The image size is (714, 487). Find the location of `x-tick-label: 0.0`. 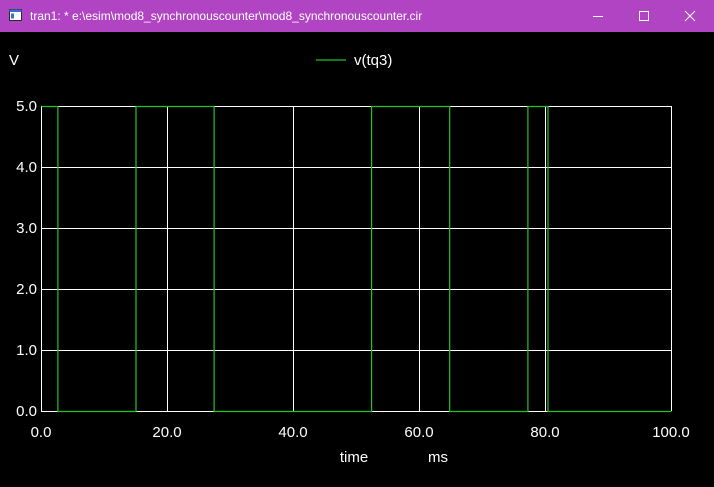

x-tick-label: 0.0 is located at coordinates (41, 432).